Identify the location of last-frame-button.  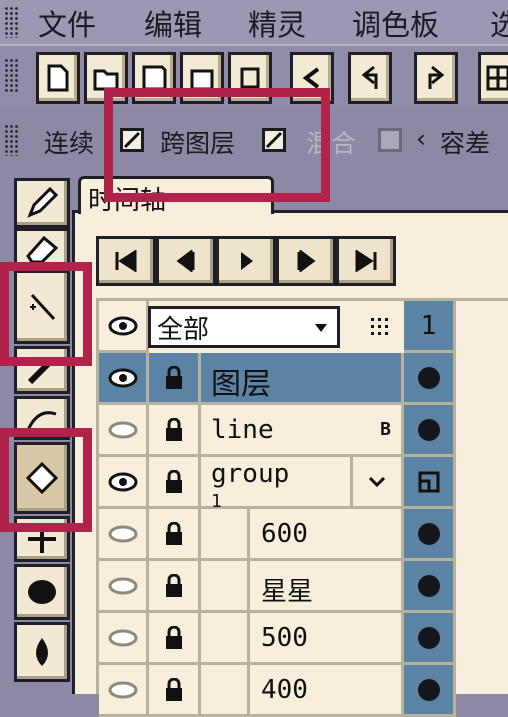
(366, 261).